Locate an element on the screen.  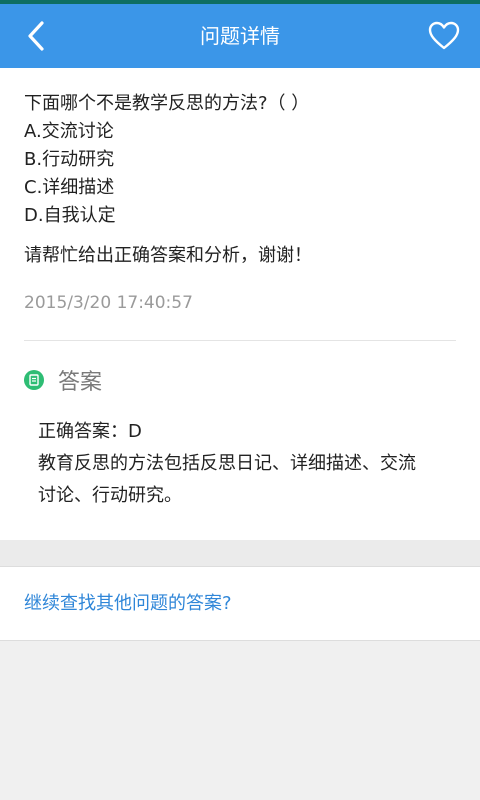
app-bar: 问题详情 is located at coordinates (240, 36).